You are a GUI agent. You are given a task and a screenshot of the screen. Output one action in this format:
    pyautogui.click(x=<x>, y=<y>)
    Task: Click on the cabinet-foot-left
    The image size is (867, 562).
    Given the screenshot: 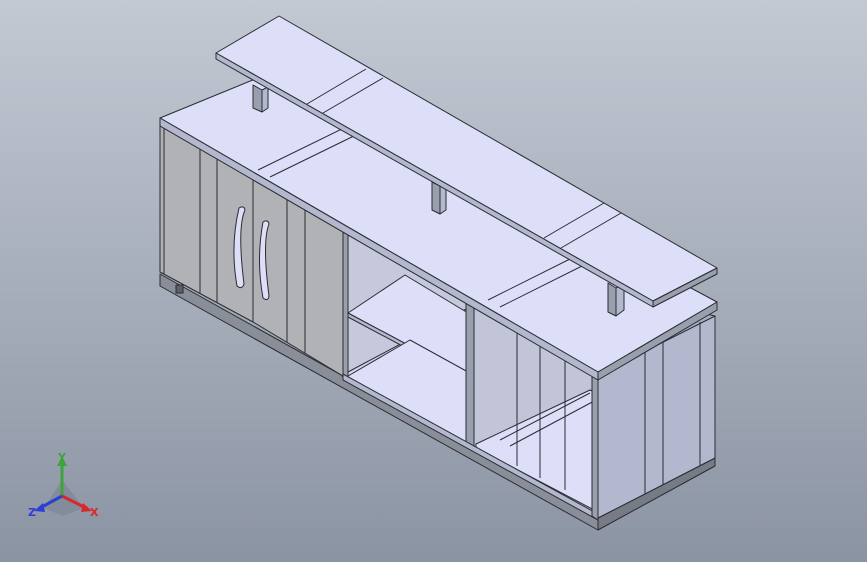 What is the action you would take?
    pyautogui.click(x=179, y=289)
    